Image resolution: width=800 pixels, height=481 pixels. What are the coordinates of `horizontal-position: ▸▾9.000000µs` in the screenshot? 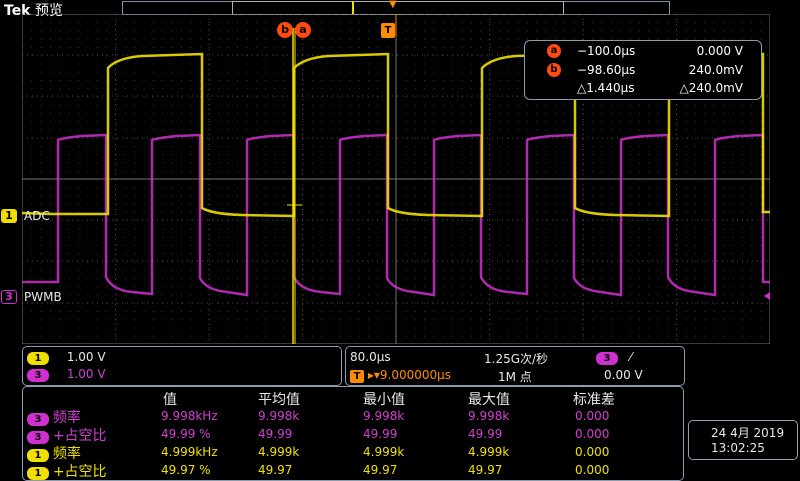 It's located at (409, 375).